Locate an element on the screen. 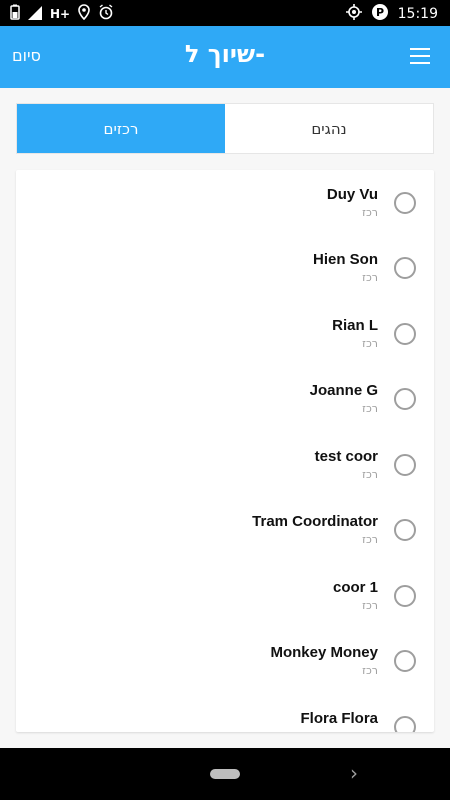 This screenshot has height=800, width=450. list-item-name: Duy Vu is located at coordinates (352, 194).